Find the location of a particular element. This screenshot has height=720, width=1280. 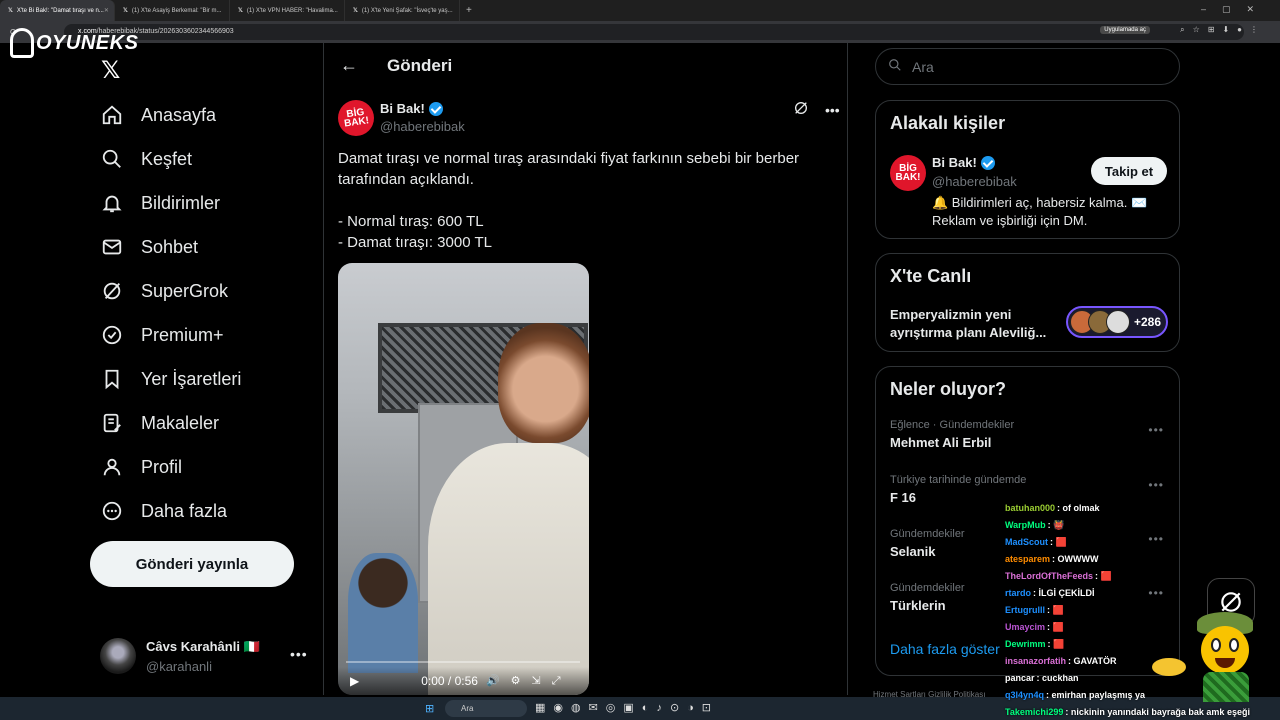

back-arrow-icon: ← is located at coordinates (350, 65).